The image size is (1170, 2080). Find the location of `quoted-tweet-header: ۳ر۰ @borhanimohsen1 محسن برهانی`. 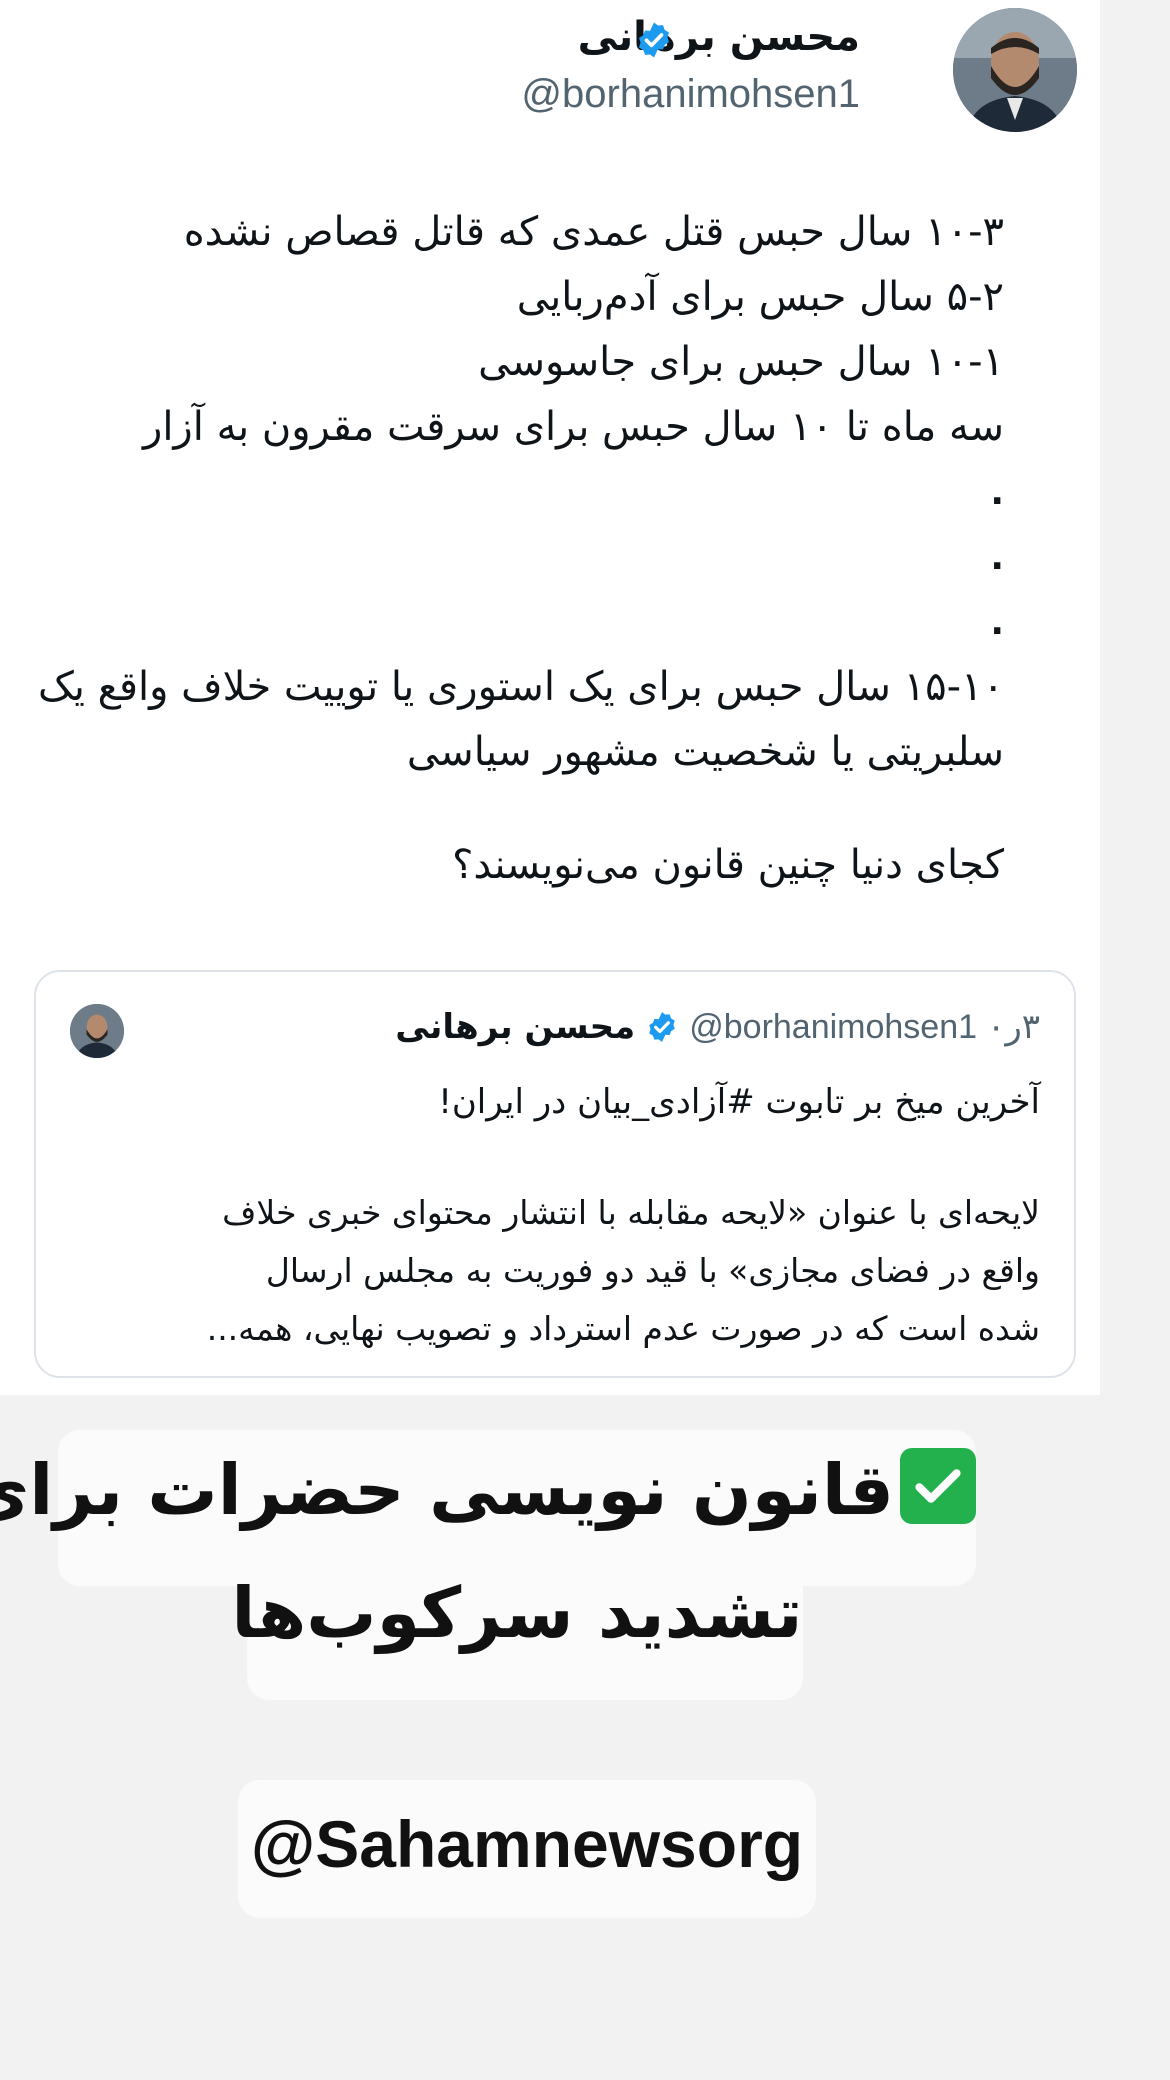

quoted-tweet-header: ۳ر۰ @borhanimohsen1 محسن برهانی is located at coordinates (717, 1027).